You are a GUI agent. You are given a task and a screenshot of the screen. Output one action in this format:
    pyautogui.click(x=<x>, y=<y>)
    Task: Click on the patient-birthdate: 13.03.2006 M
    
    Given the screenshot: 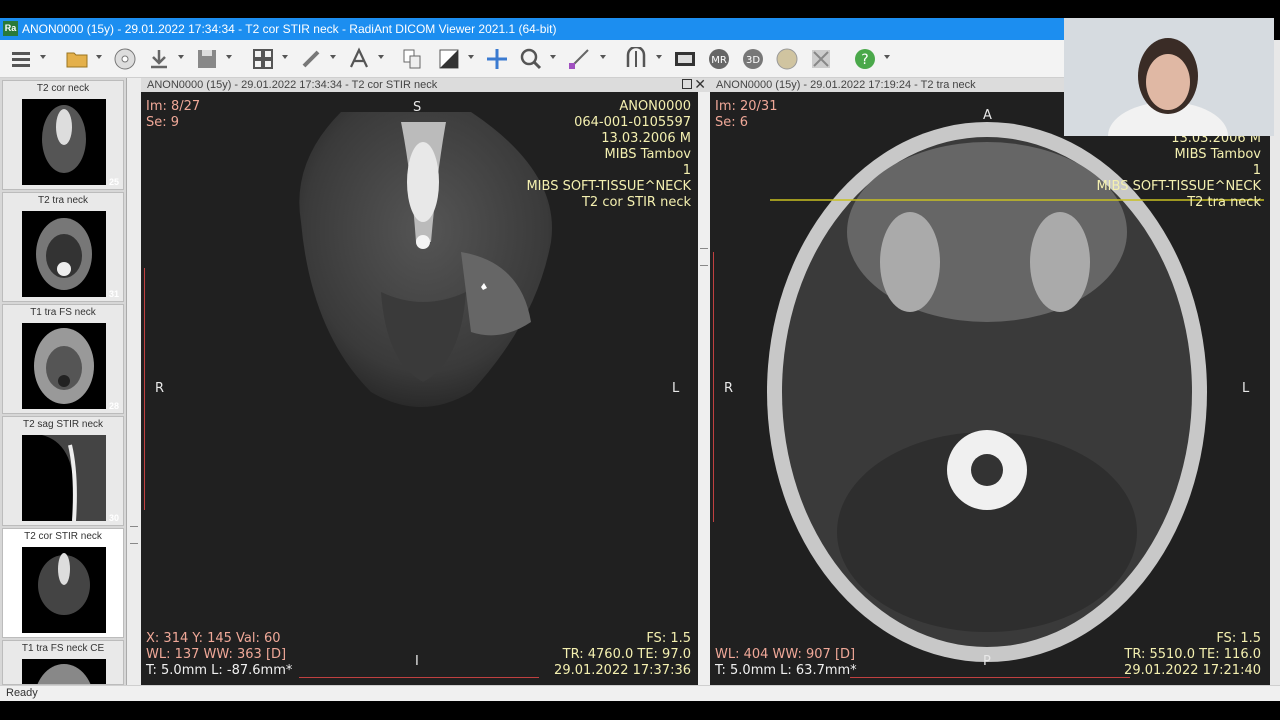 What is the action you would take?
    pyautogui.click(x=646, y=138)
    